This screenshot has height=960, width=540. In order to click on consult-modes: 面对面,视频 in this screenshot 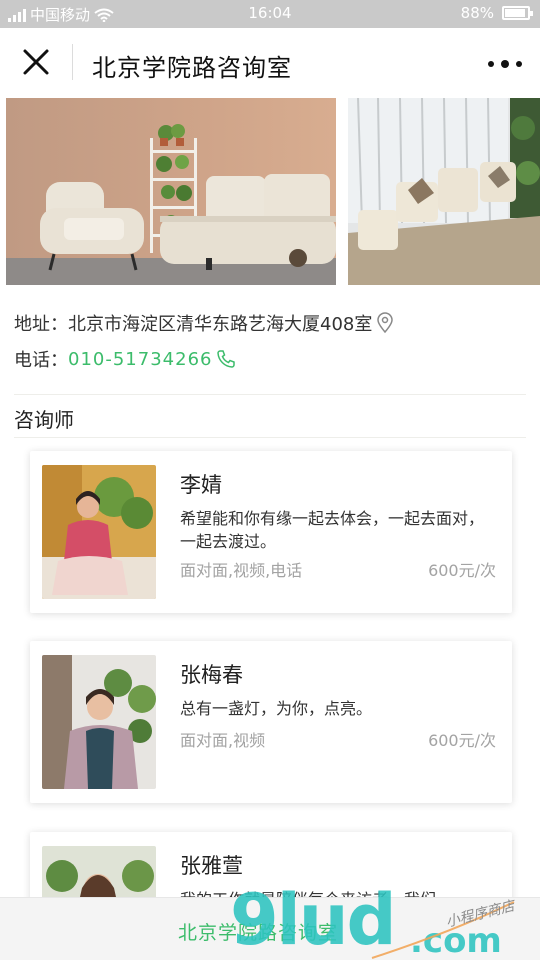, I will do `click(223, 740)`.